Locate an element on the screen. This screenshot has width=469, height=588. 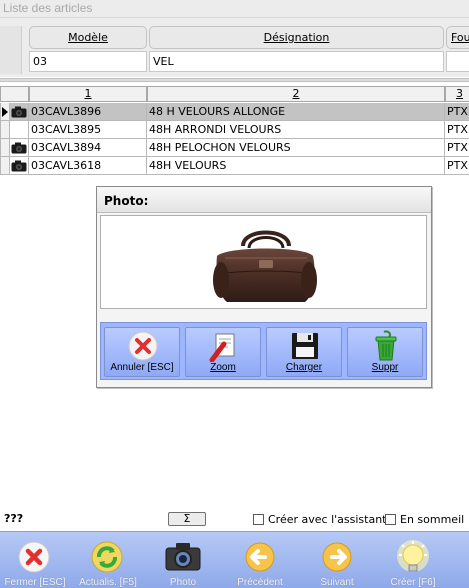
photo-dialog-title: Photo: is located at coordinates (126, 201).